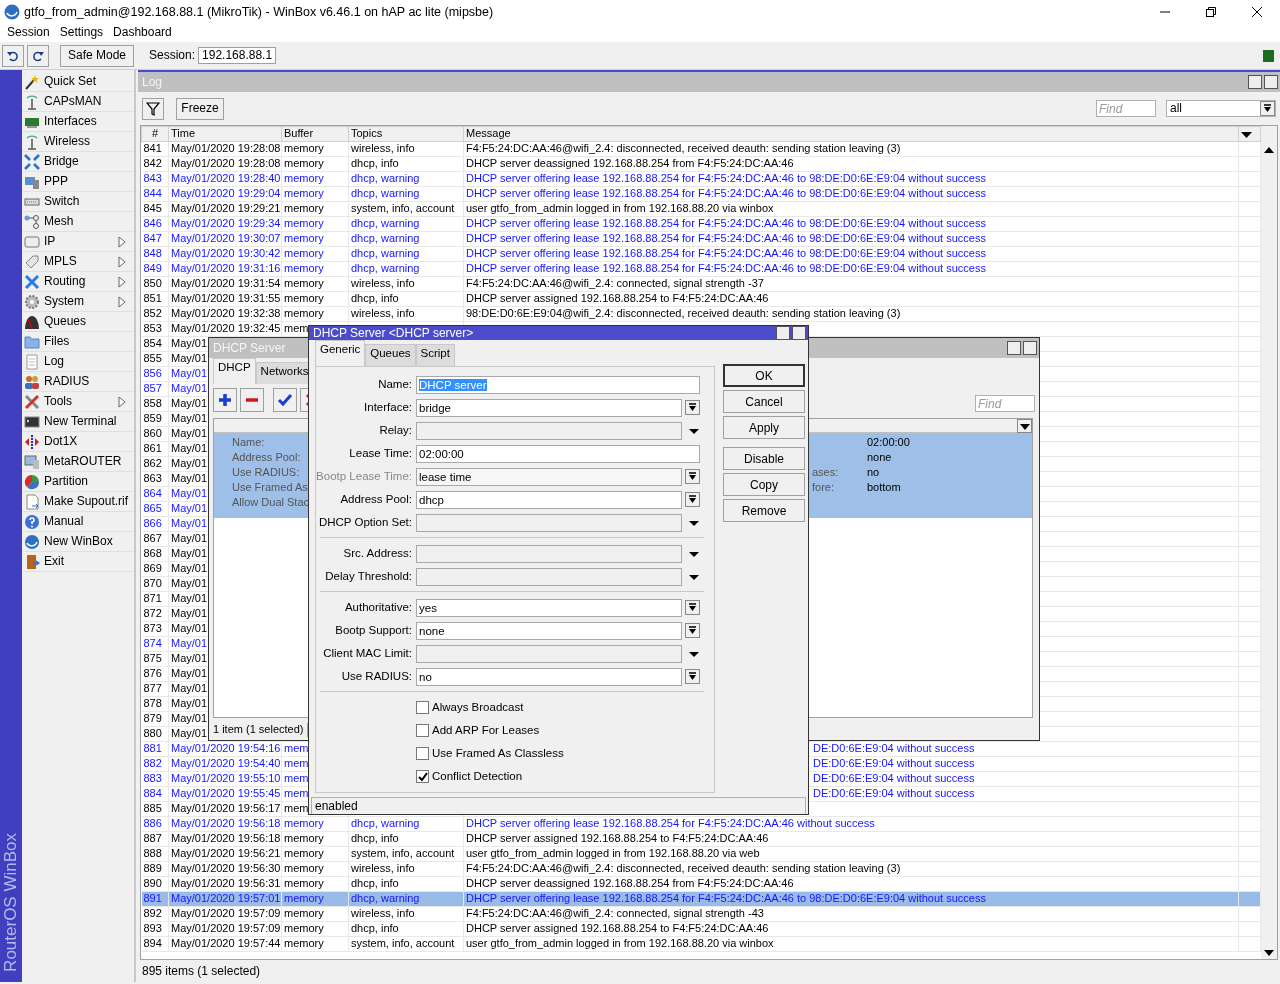  Describe the element at coordinates (78, 562) in the screenshot. I see `sidebar-item: Exit` at that location.